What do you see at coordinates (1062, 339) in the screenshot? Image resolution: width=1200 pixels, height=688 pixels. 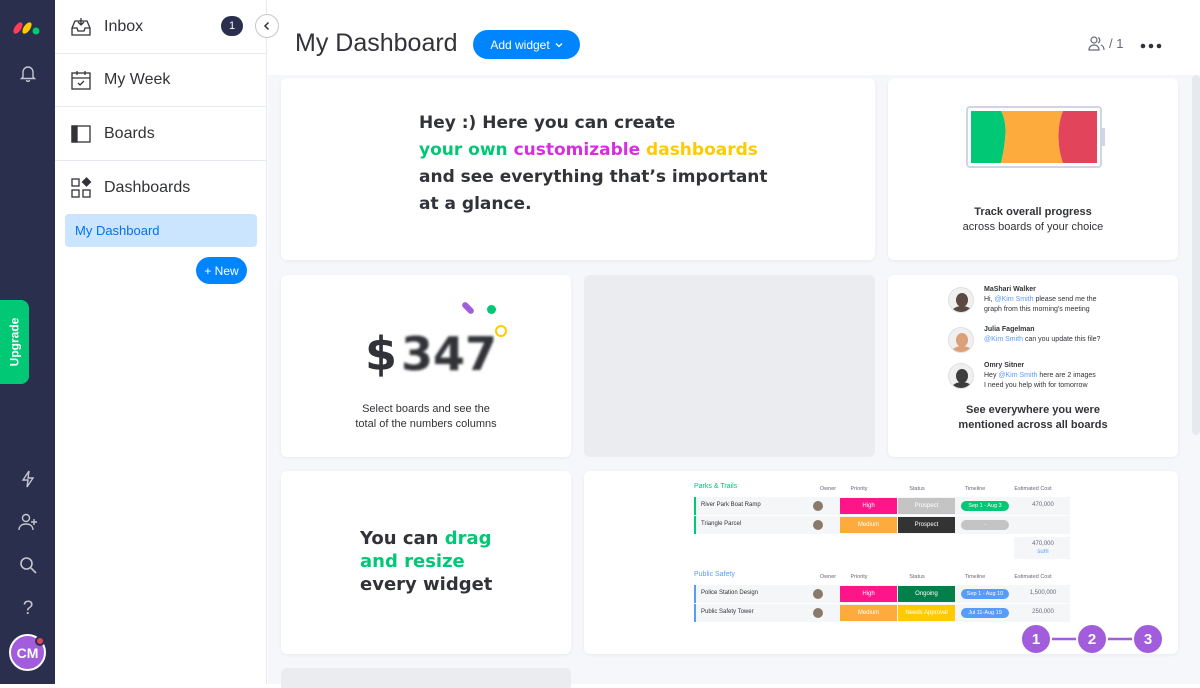 I see `mention-text-post: can you update this file?` at bounding box center [1062, 339].